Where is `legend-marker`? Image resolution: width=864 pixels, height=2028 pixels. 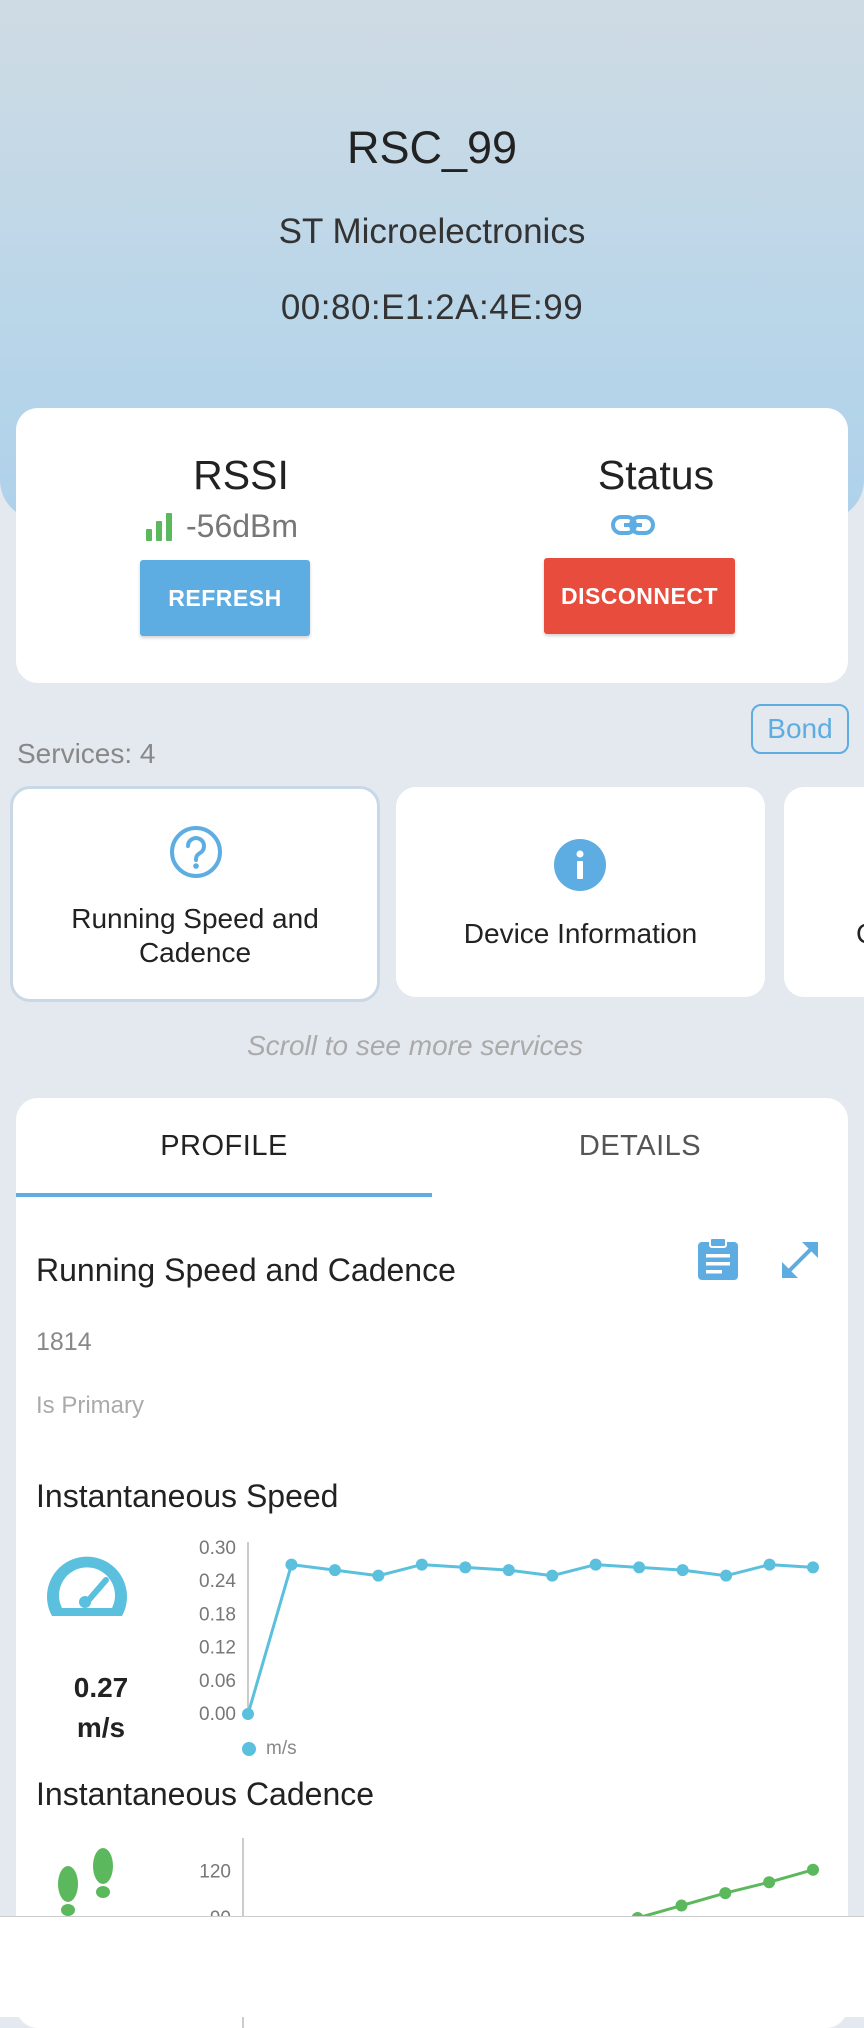 legend-marker is located at coordinates (249, 1749).